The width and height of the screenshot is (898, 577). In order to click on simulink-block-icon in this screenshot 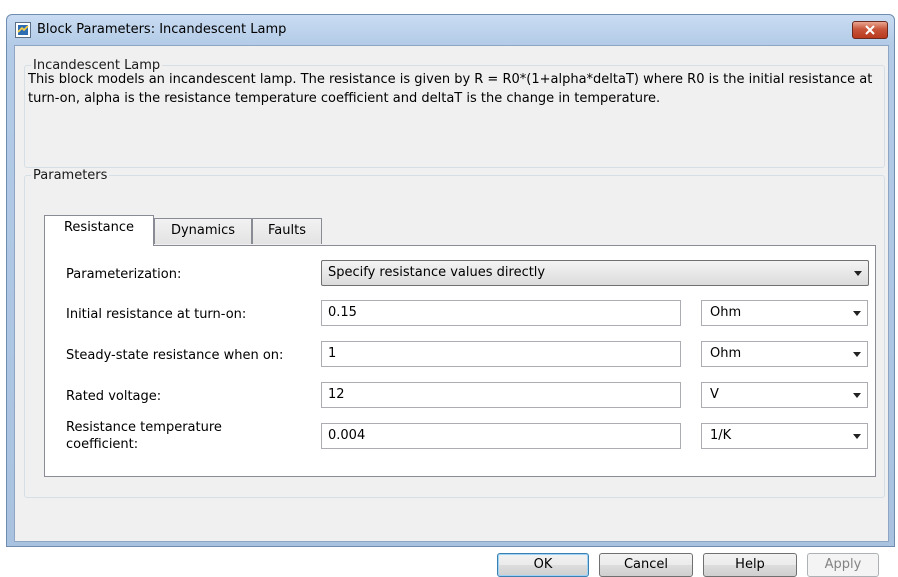, I will do `click(23, 30)`.